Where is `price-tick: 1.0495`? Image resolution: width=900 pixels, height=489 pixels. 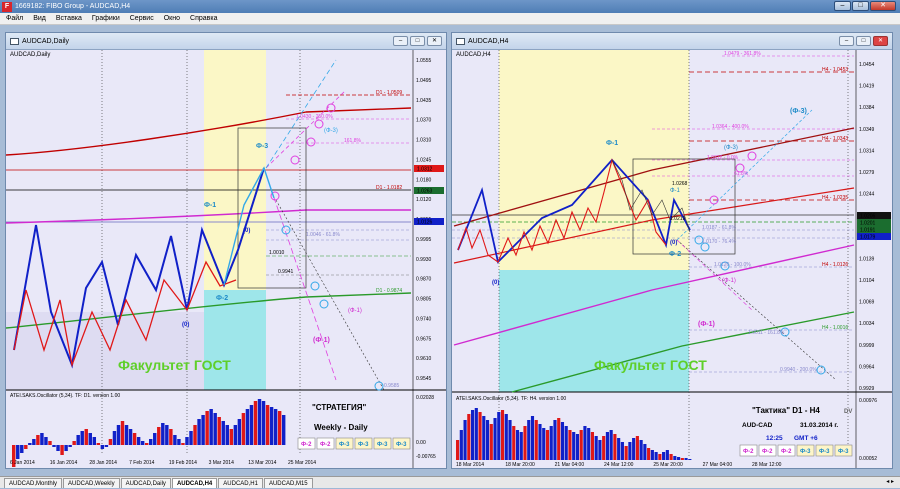 price-tick: 1.0495 is located at coordinates (424, 81).